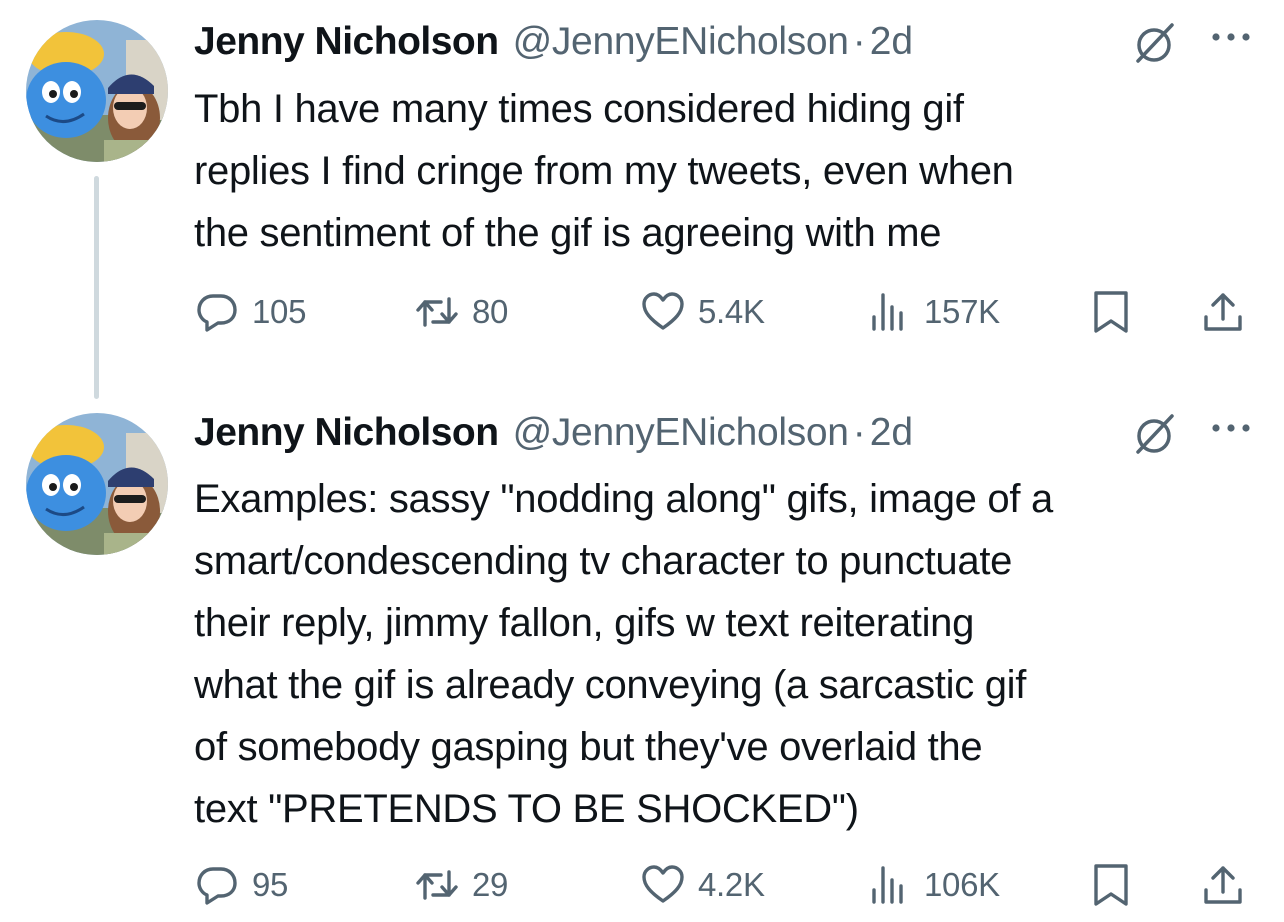 The image size is (1284, 922). What do you see at coordinates (461, 312) in the screenshot?
I see `retweet-button: 80` at bounding box center [461, 312].